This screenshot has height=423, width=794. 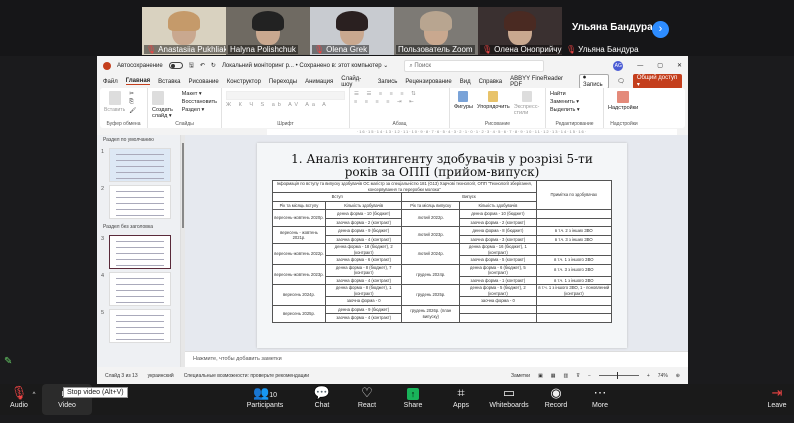 I want to click on participant-tile: 🎙 Olena Grek, so click(x=352, y=31).